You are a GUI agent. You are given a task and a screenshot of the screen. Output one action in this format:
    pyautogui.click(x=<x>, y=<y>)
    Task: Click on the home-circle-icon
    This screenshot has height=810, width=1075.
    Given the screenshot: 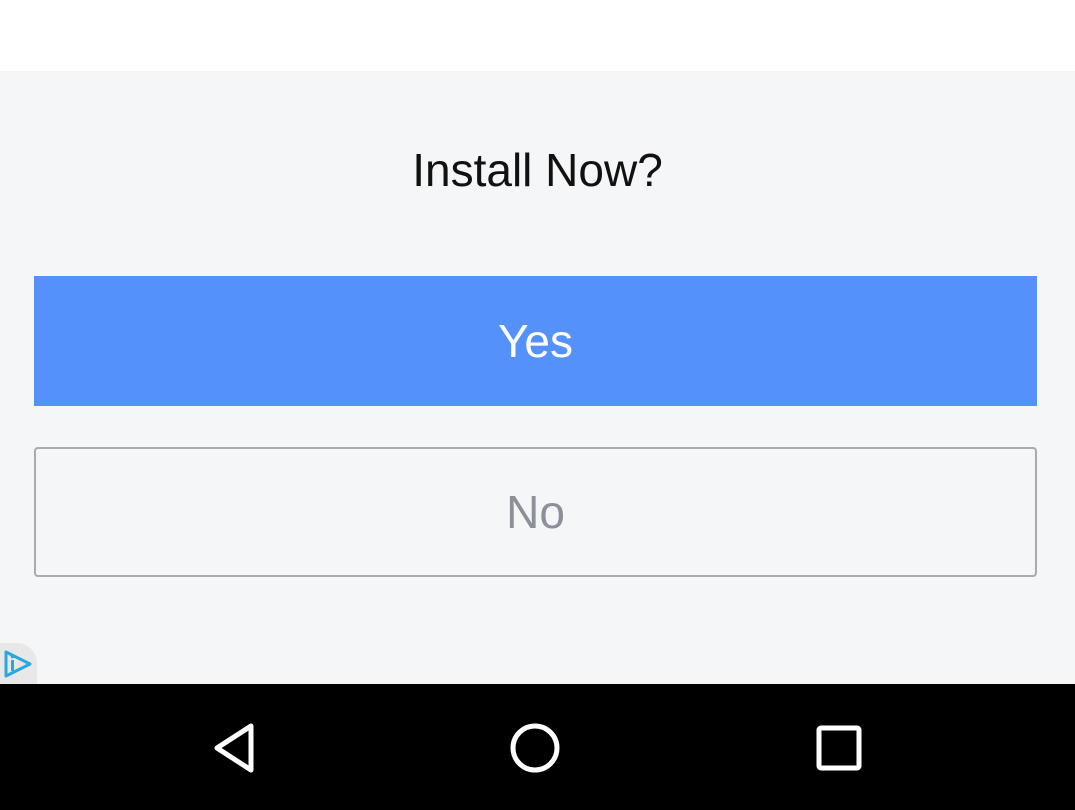 What is the action you would take?
    pyautogui.click(x=535, y=748)
    